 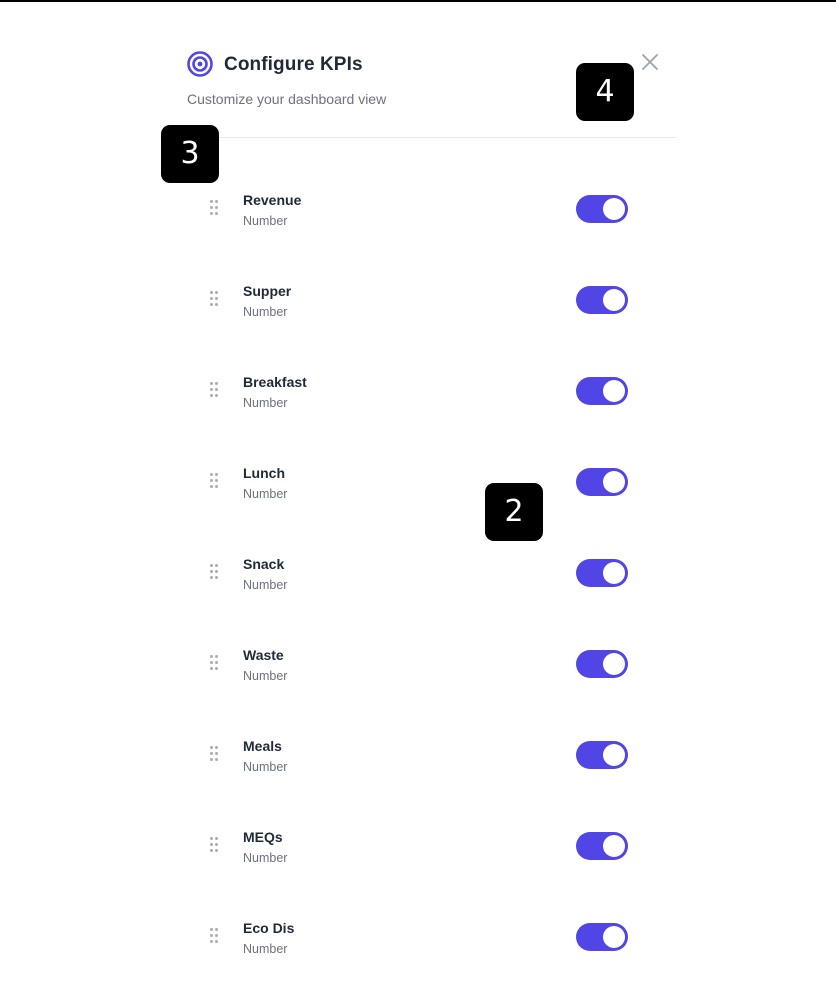 What do you see at coordinates (420, 218) in the screenshot?
I see `kpi-row-revenue: Revenue Number` at bounding box center [420, 218].